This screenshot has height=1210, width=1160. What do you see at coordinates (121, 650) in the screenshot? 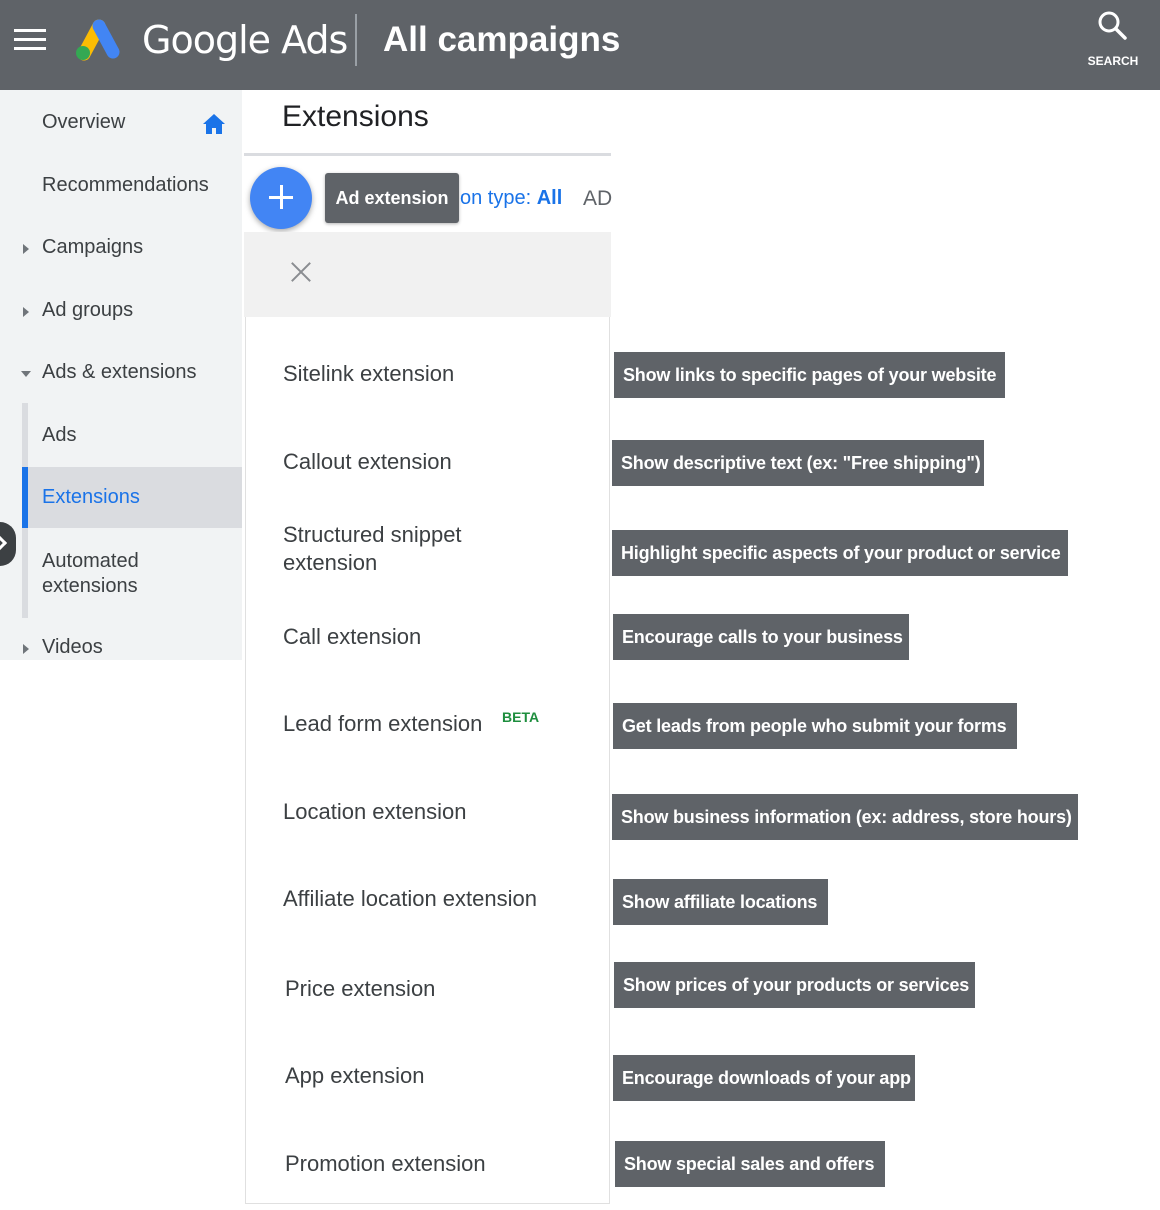
I see `sidebar-item-videos: Videos` at bounding box center [121, 650].